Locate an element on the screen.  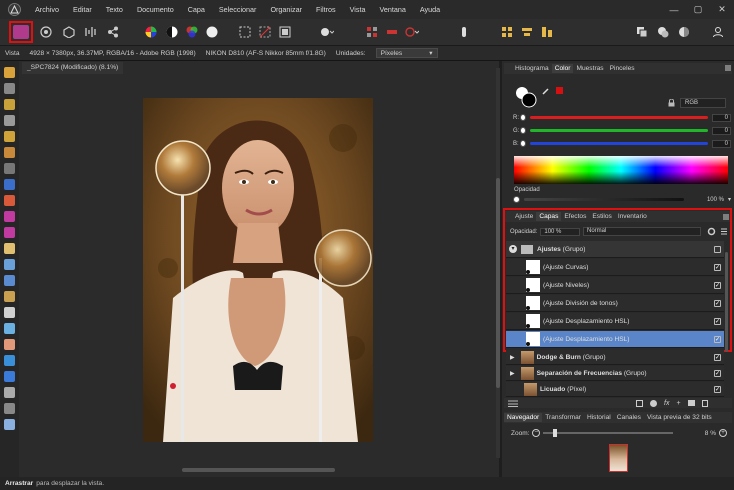
red-value: 0 is located at coordinates (721, 117).